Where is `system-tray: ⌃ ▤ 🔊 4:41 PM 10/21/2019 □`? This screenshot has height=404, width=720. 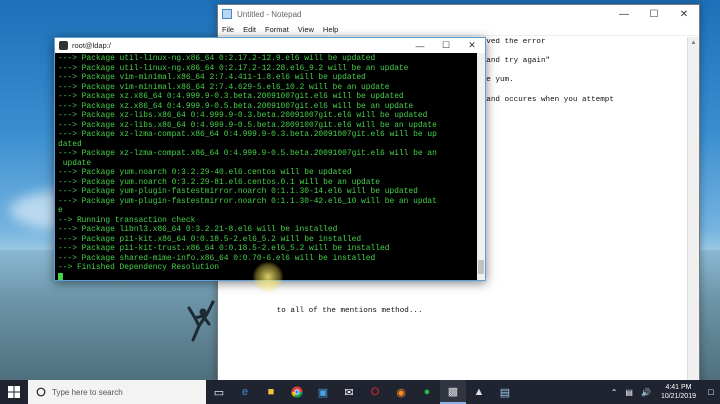
system-tray: ⌃ ▤ 🔊 4:41 PM 10/21/2019 □ is located at coordinates (663, 392).